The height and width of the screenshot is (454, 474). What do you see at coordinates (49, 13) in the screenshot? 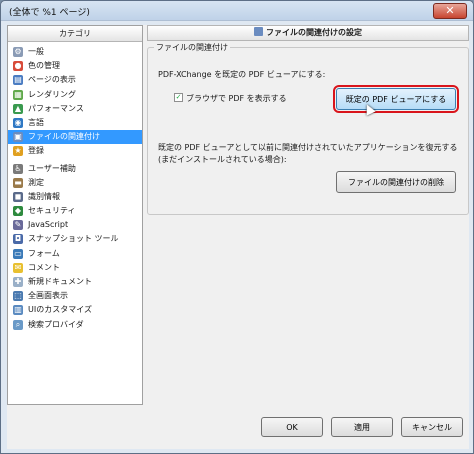
I see `window-title: (全体で %1 ページ)` at bounding box center [49, 13].